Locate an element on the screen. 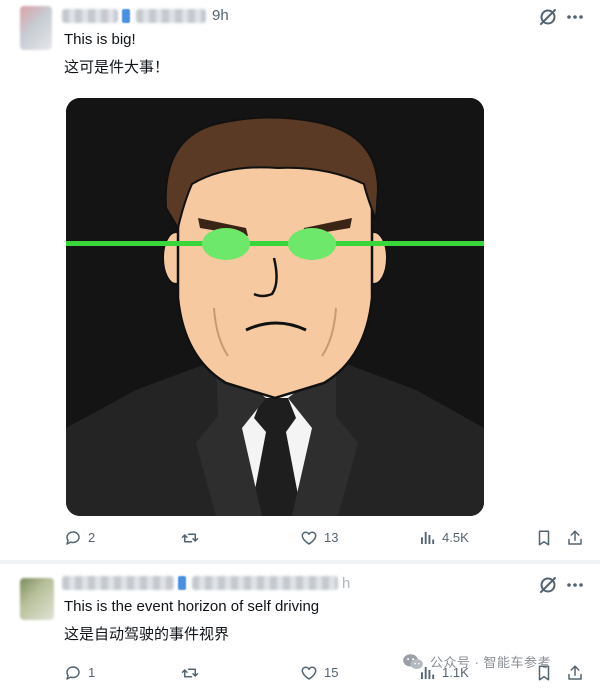  like-button: 15 is located at coordinates (319, 673).